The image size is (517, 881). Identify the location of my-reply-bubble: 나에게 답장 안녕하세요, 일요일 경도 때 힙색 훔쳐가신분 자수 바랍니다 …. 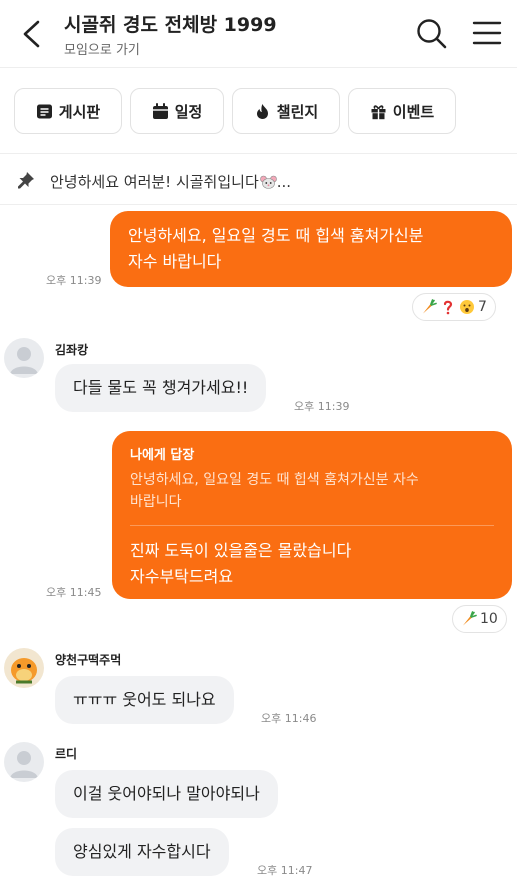
(312, 515).